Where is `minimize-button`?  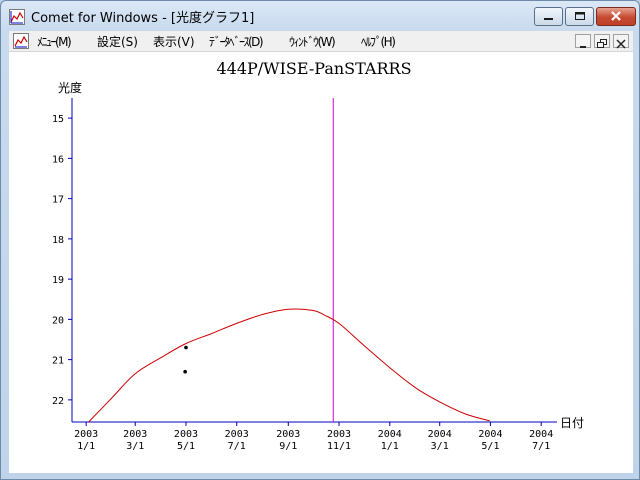
minimize-button is located at coordinates (548, 16).